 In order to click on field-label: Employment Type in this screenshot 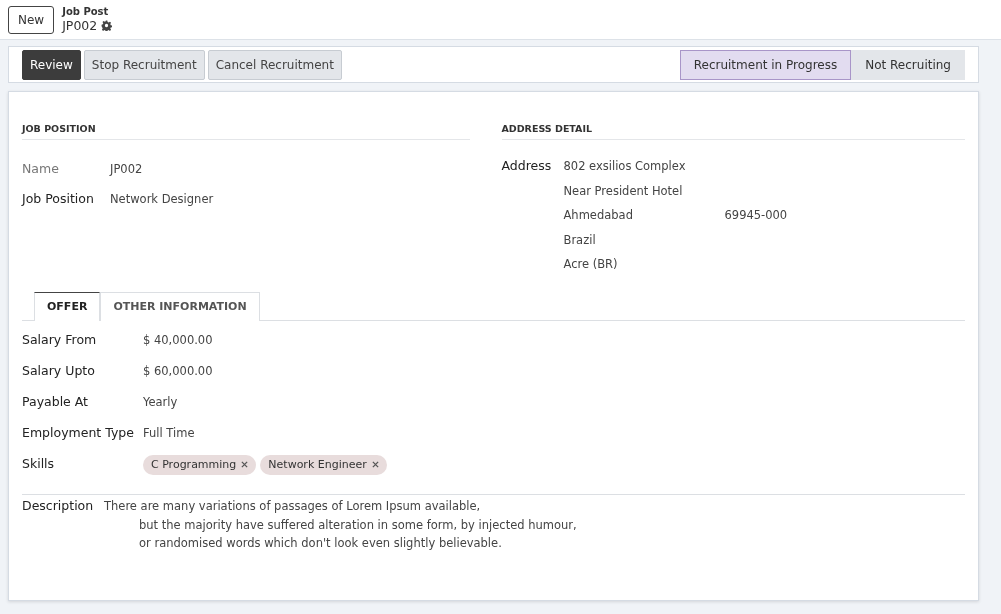, I will do `click(78, 433)`.